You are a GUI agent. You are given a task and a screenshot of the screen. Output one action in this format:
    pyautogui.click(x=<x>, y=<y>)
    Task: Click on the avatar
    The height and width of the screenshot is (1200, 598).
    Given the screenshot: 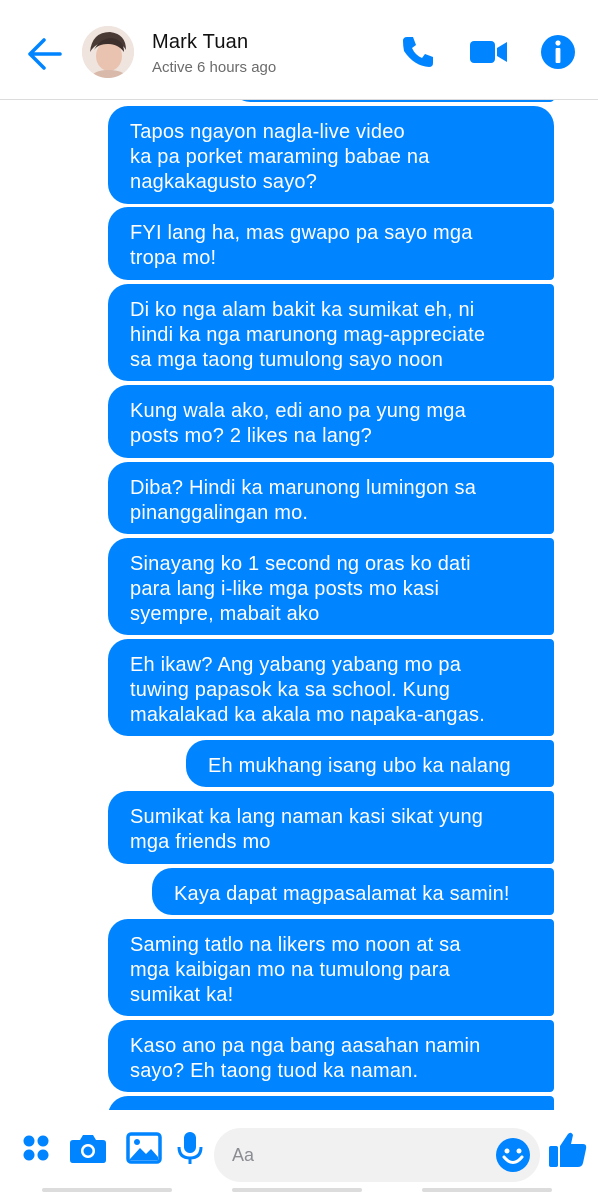 What is the action you would take?
    pyautogui.click(x=108, y=52)
    